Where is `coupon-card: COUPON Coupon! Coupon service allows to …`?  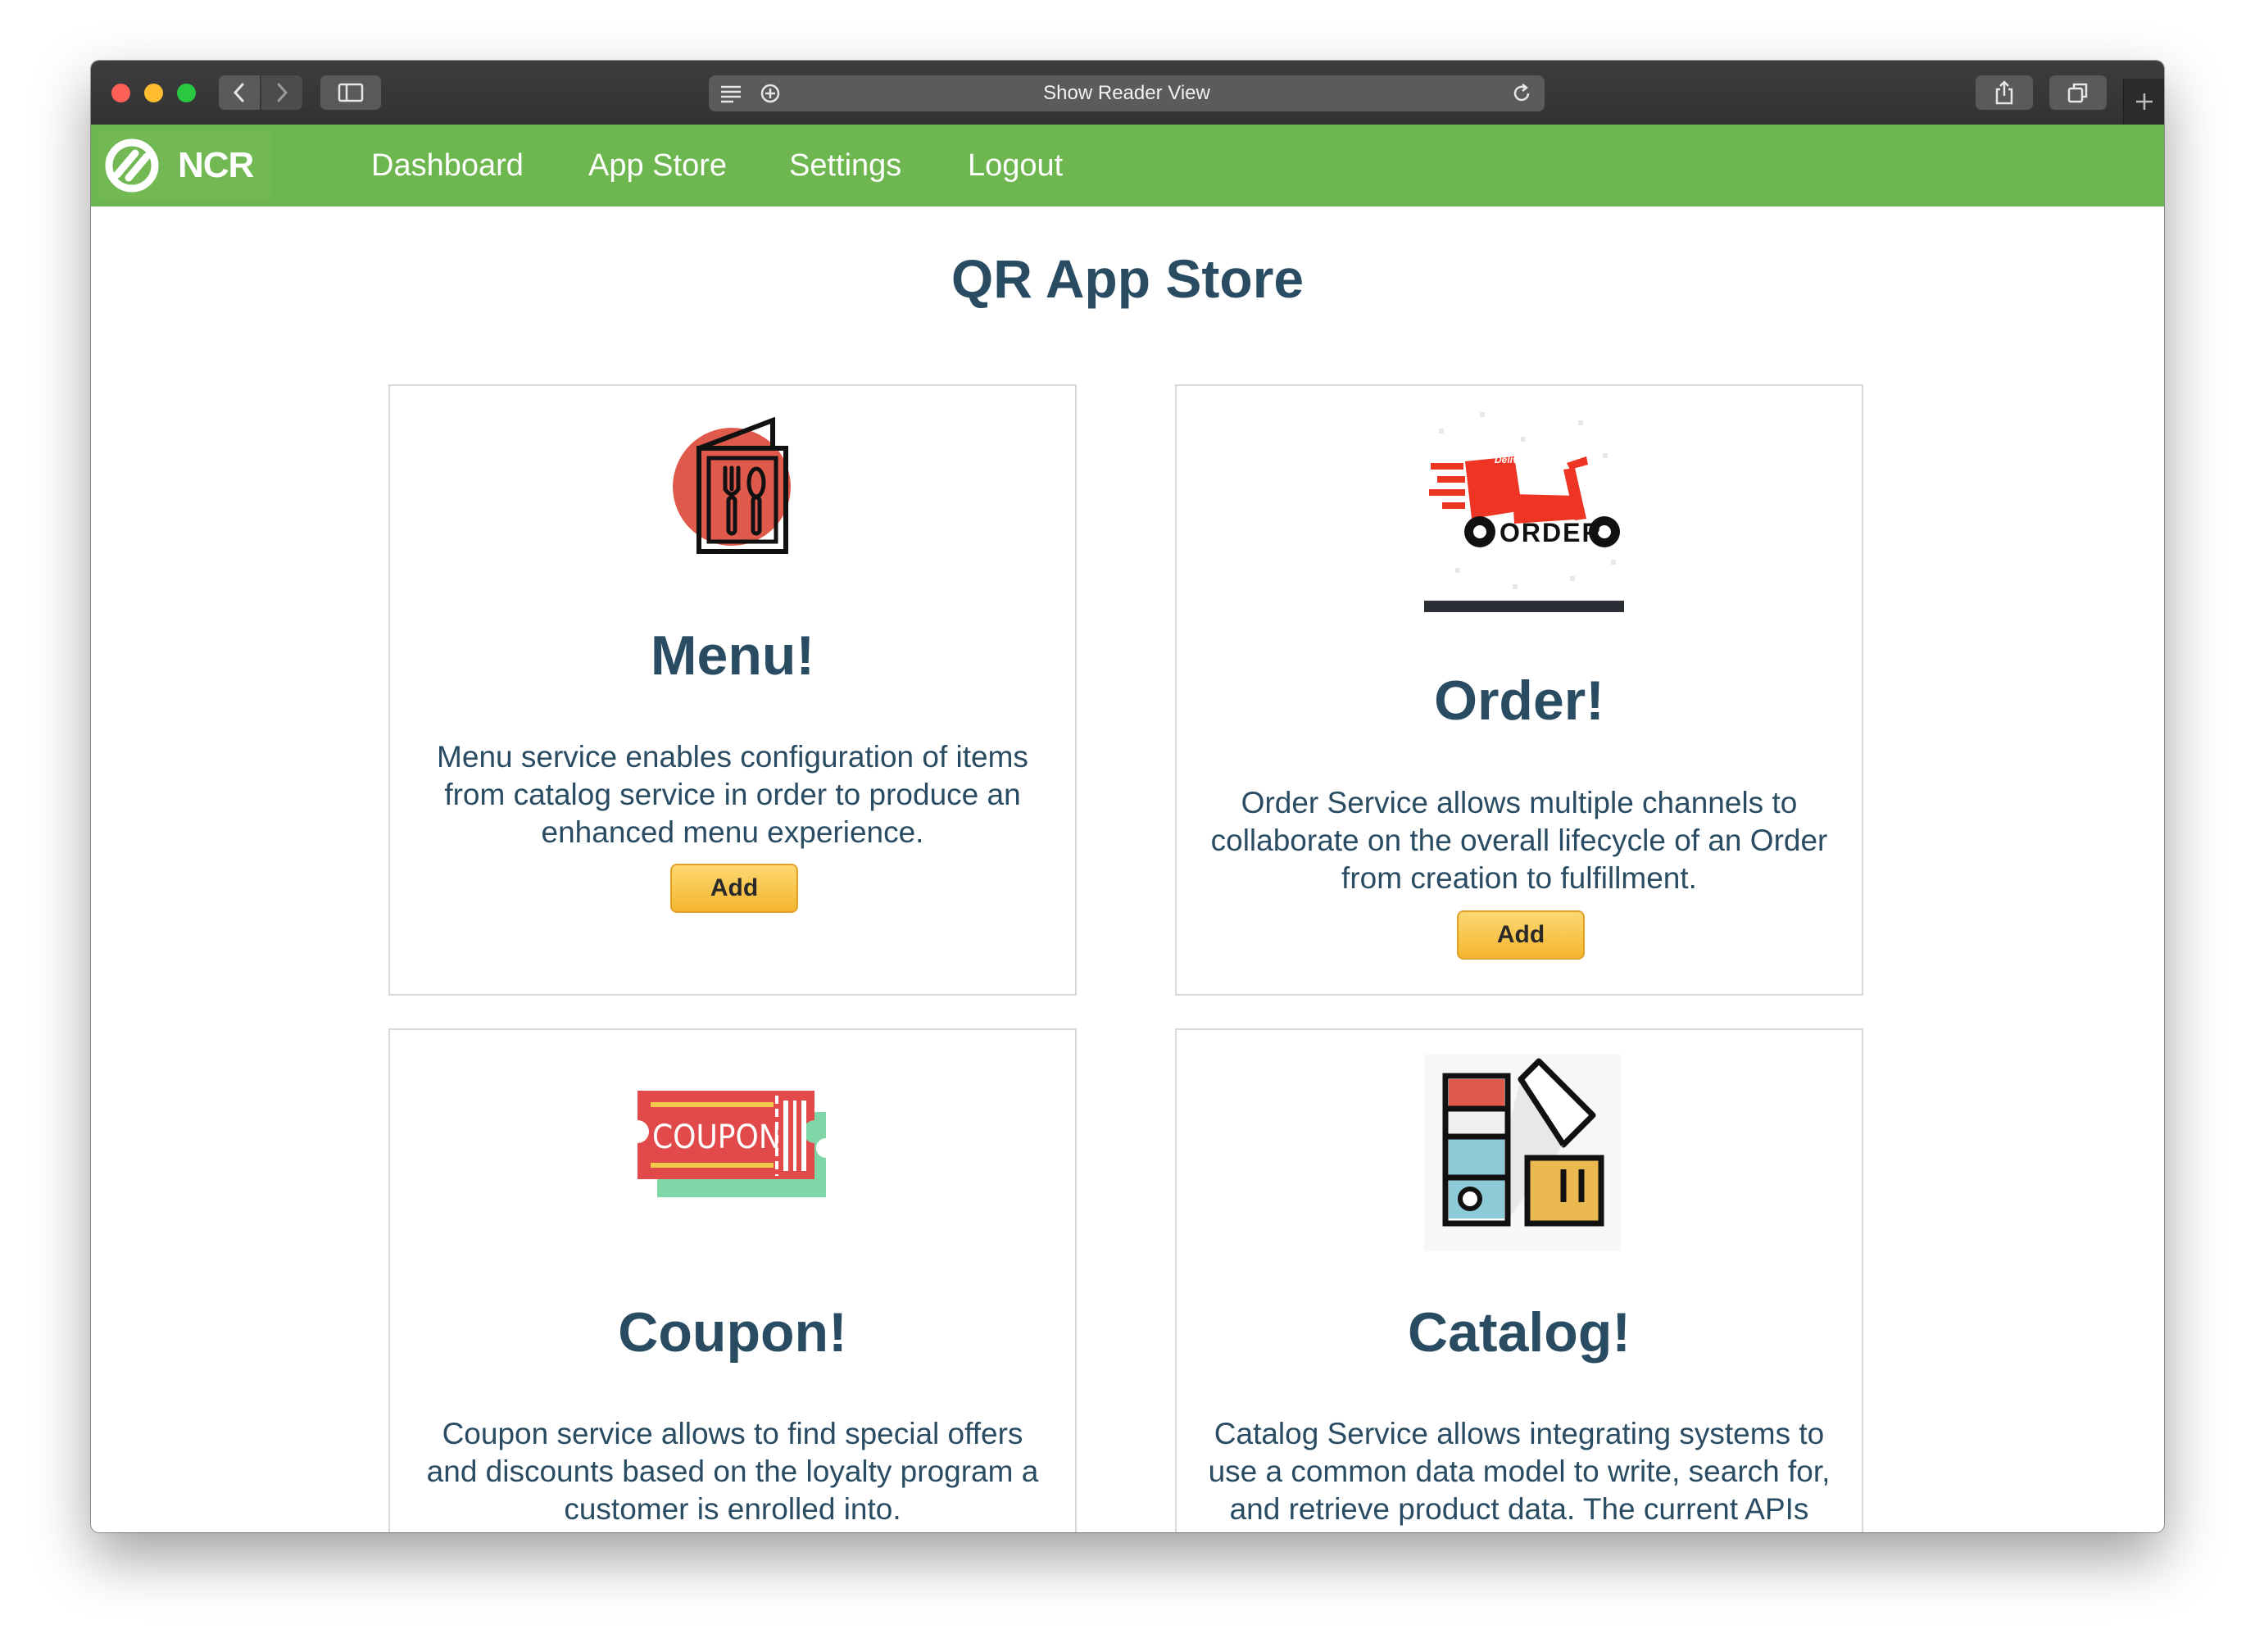
coupon-card: COUPON Coupon! Coupon service allows to … is located at coordinates (732, 1280).